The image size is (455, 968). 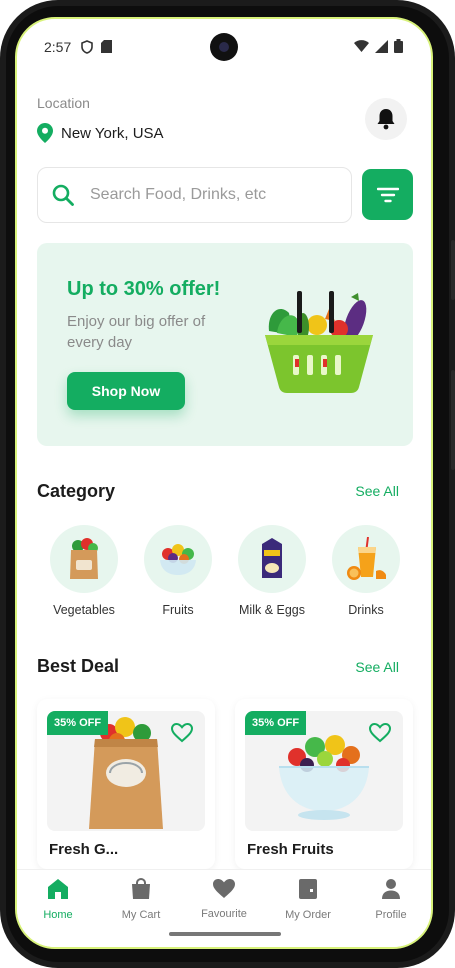 What do you see at coordinates (63, 195) in the screenshot?
I see `search-icon` at bounding box center [63, 195].